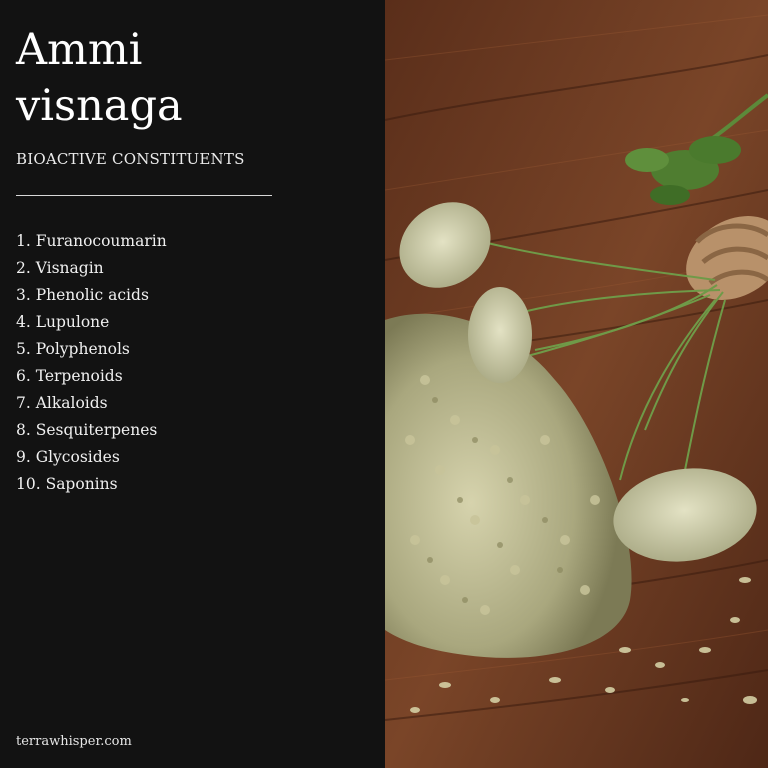 This screenshot has width=768, height=768. I want to click on list-item: 4. Lupulone, so click(63, 322).